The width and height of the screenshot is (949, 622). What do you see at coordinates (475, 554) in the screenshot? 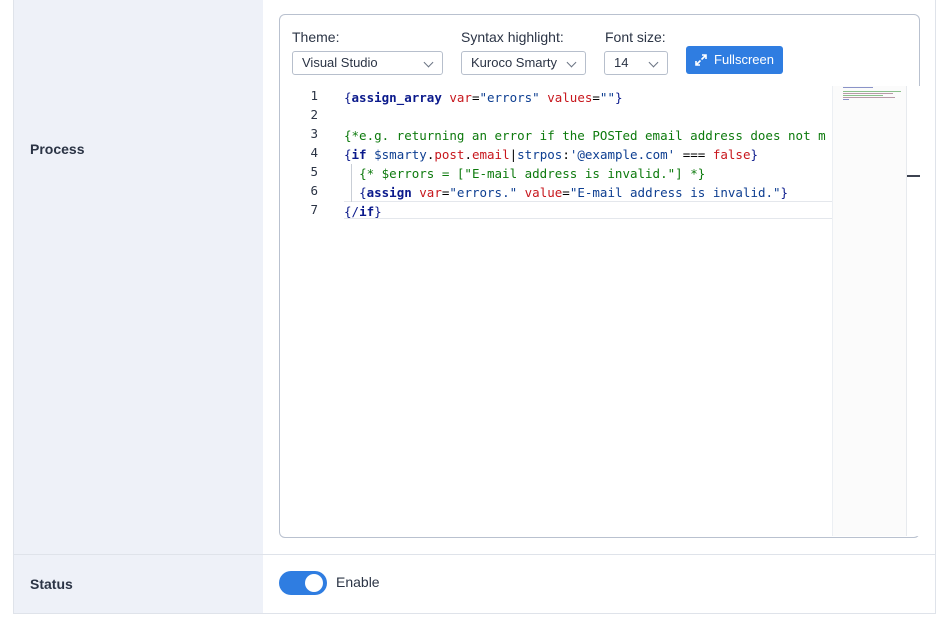
I see `row-divider` at bounding box center [475, 554].